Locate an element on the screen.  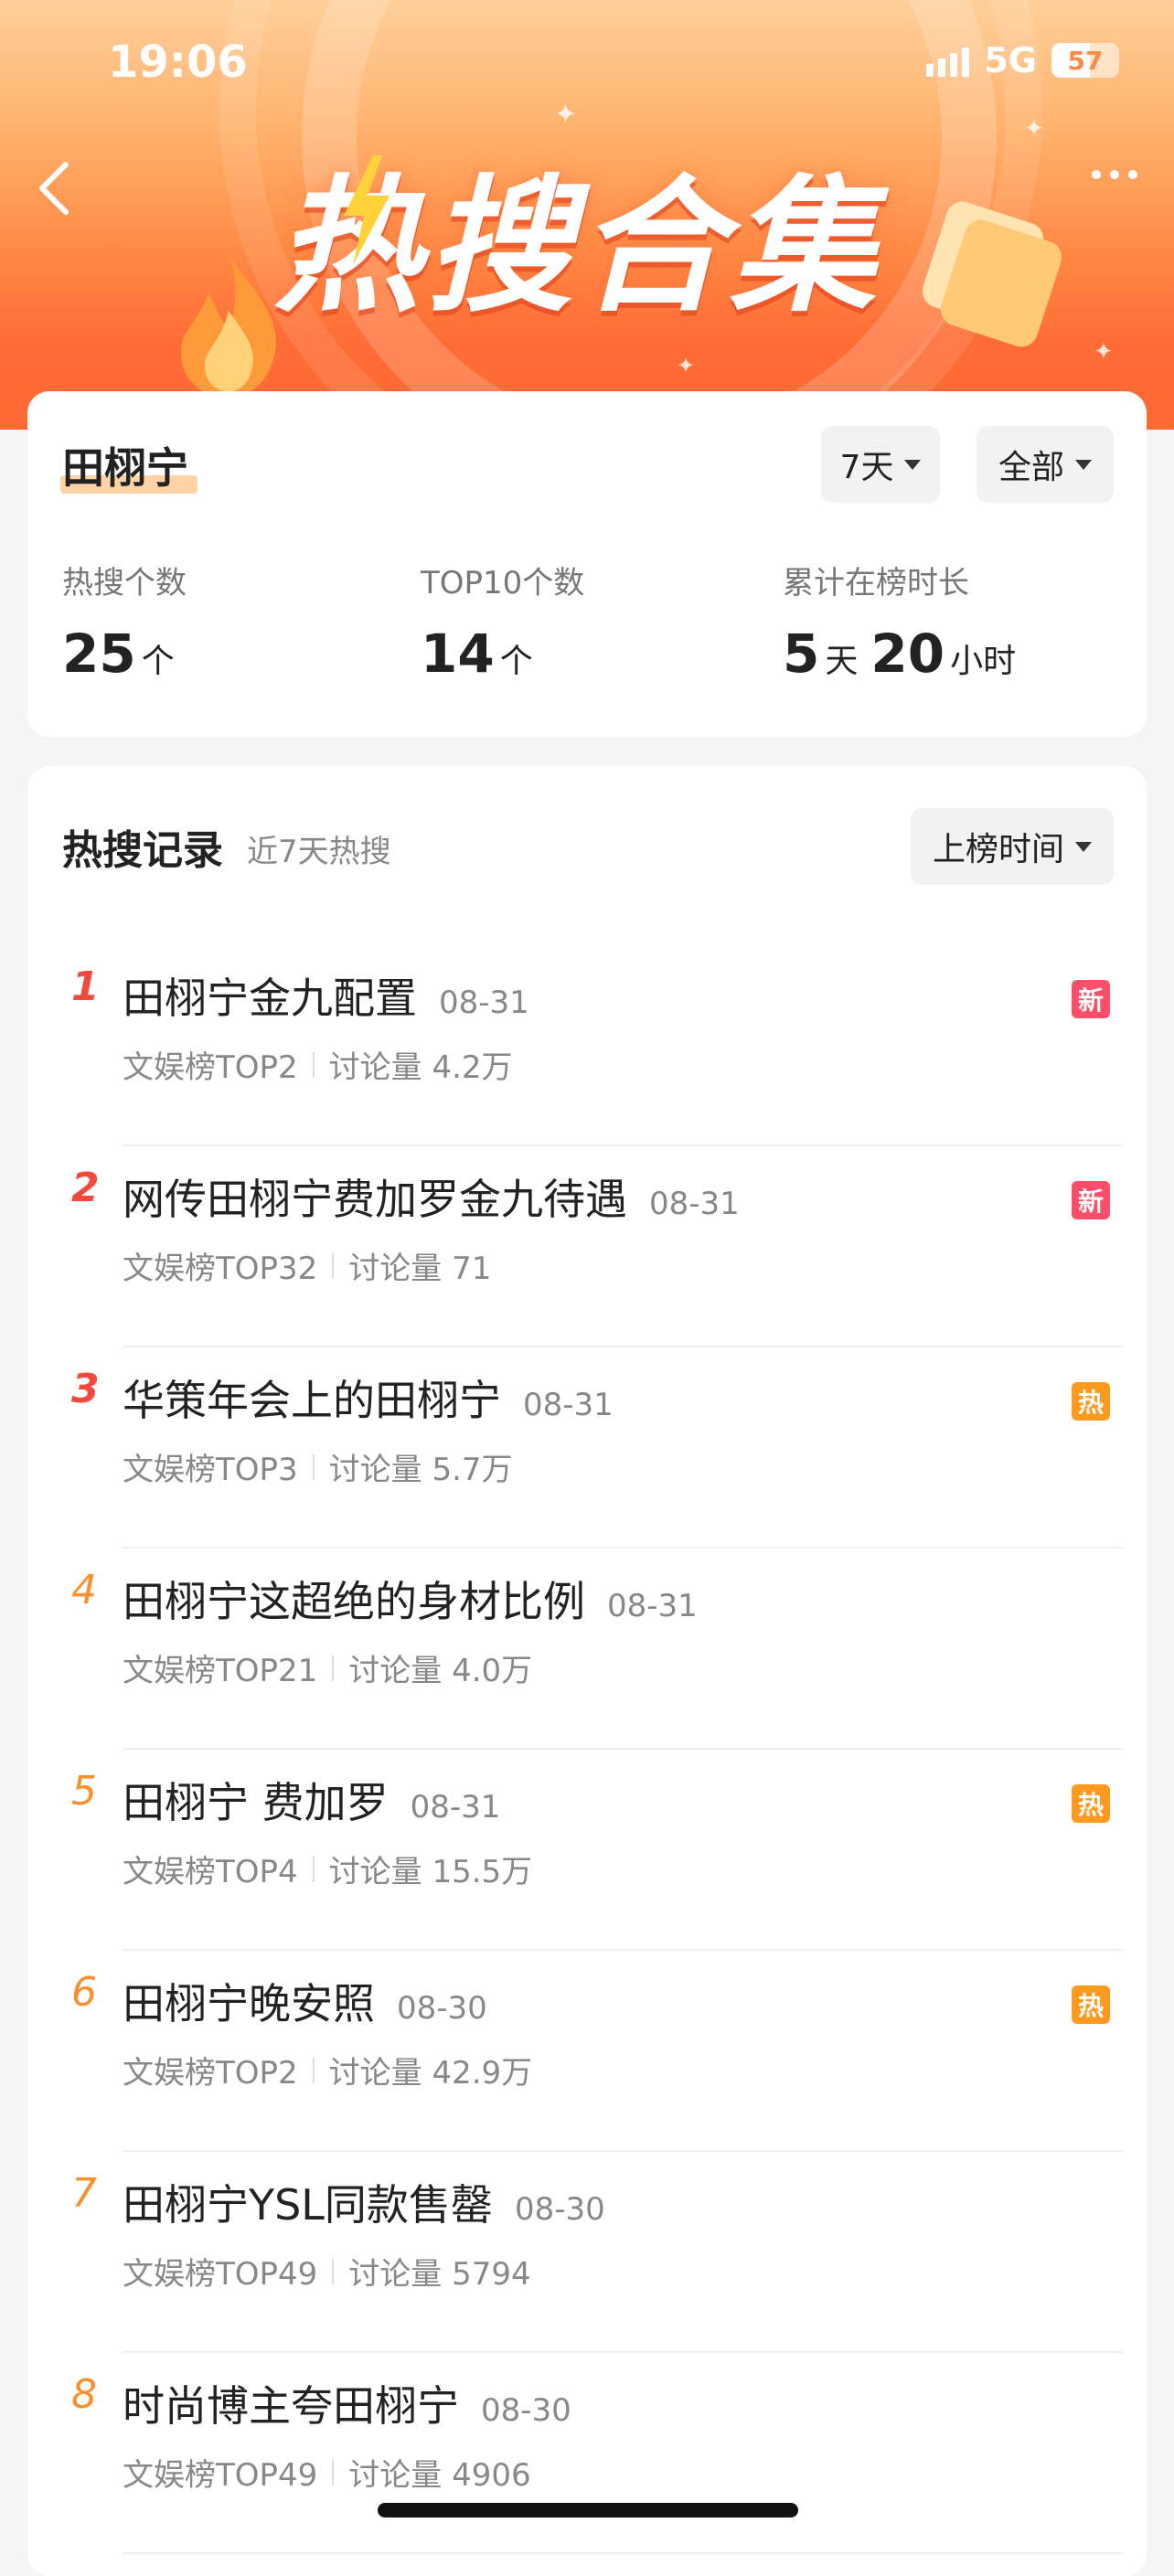
item-discussion: 讨论量 4.0万 is located at coordinates (440, 1671).